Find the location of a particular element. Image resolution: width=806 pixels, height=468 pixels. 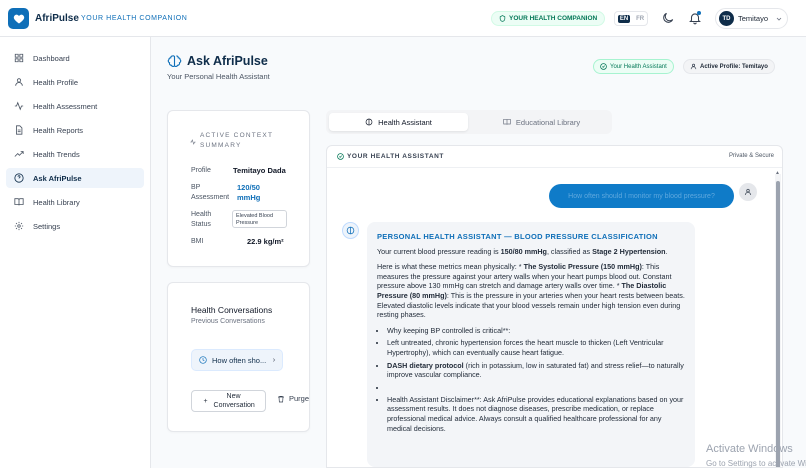

page-subtitle: Your Personal Health Assistant is located at coordinates (218, 76).